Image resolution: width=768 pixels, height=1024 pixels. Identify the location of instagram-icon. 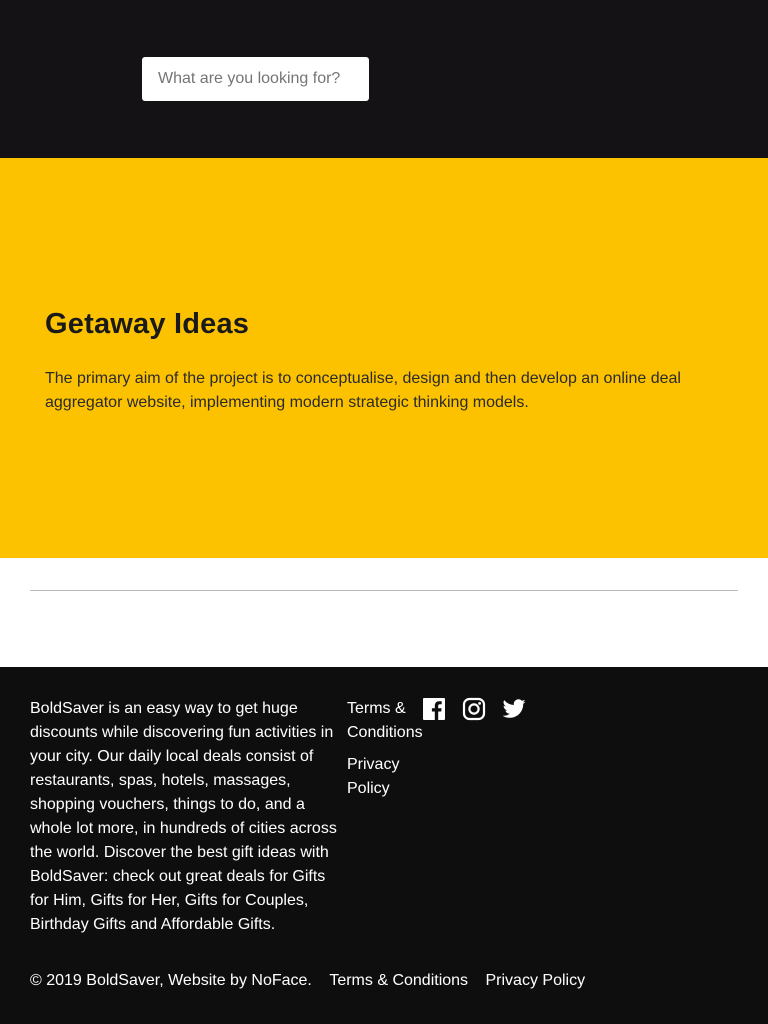
(474, 709).